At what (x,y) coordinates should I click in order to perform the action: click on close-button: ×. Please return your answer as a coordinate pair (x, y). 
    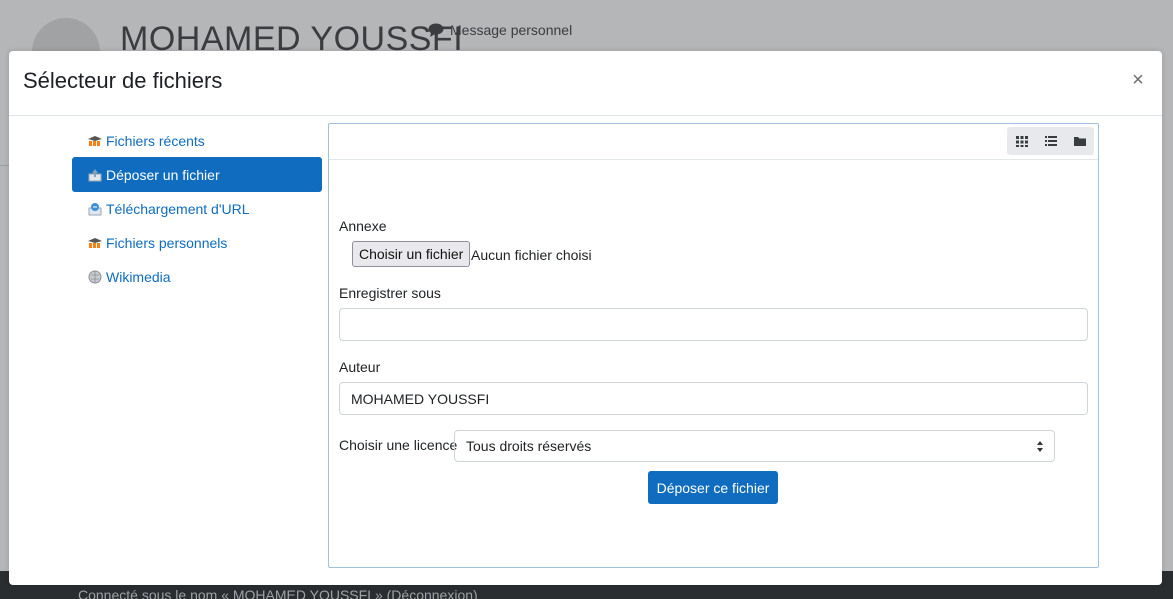
    Looking at the image, I should click on (1138, 80).